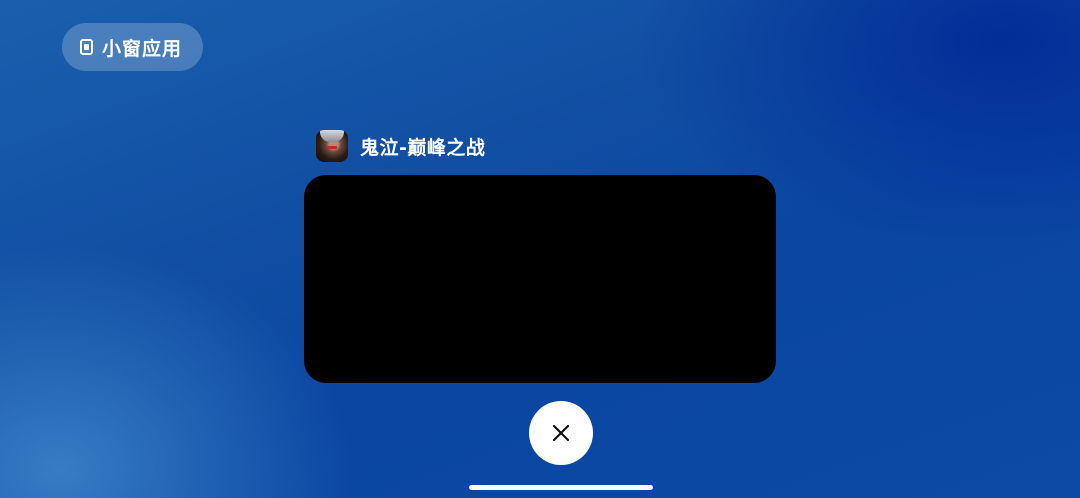 This screenshot has height=498, width=1080. I want to click on small-window-icon, so click(86, 47).